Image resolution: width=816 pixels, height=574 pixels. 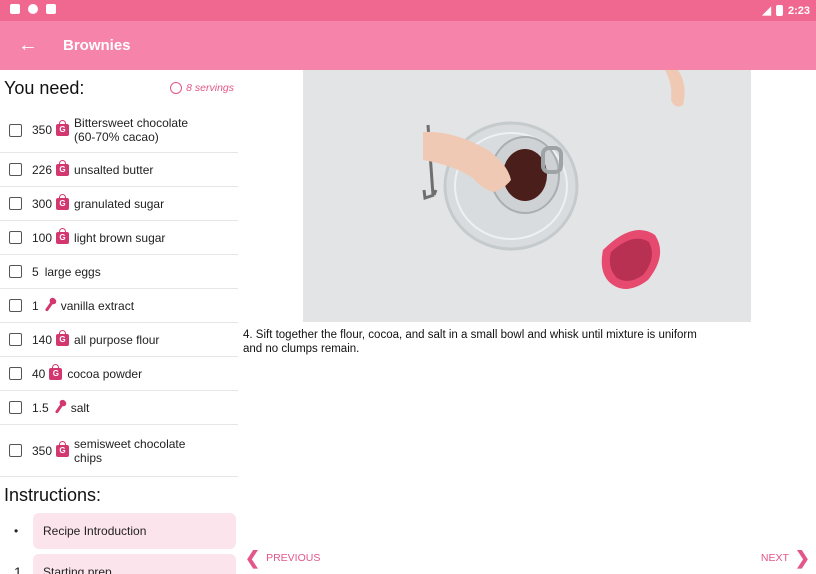 I want to click on previous-button: ❮ PREVIOUS, so click(x=283, y=558).